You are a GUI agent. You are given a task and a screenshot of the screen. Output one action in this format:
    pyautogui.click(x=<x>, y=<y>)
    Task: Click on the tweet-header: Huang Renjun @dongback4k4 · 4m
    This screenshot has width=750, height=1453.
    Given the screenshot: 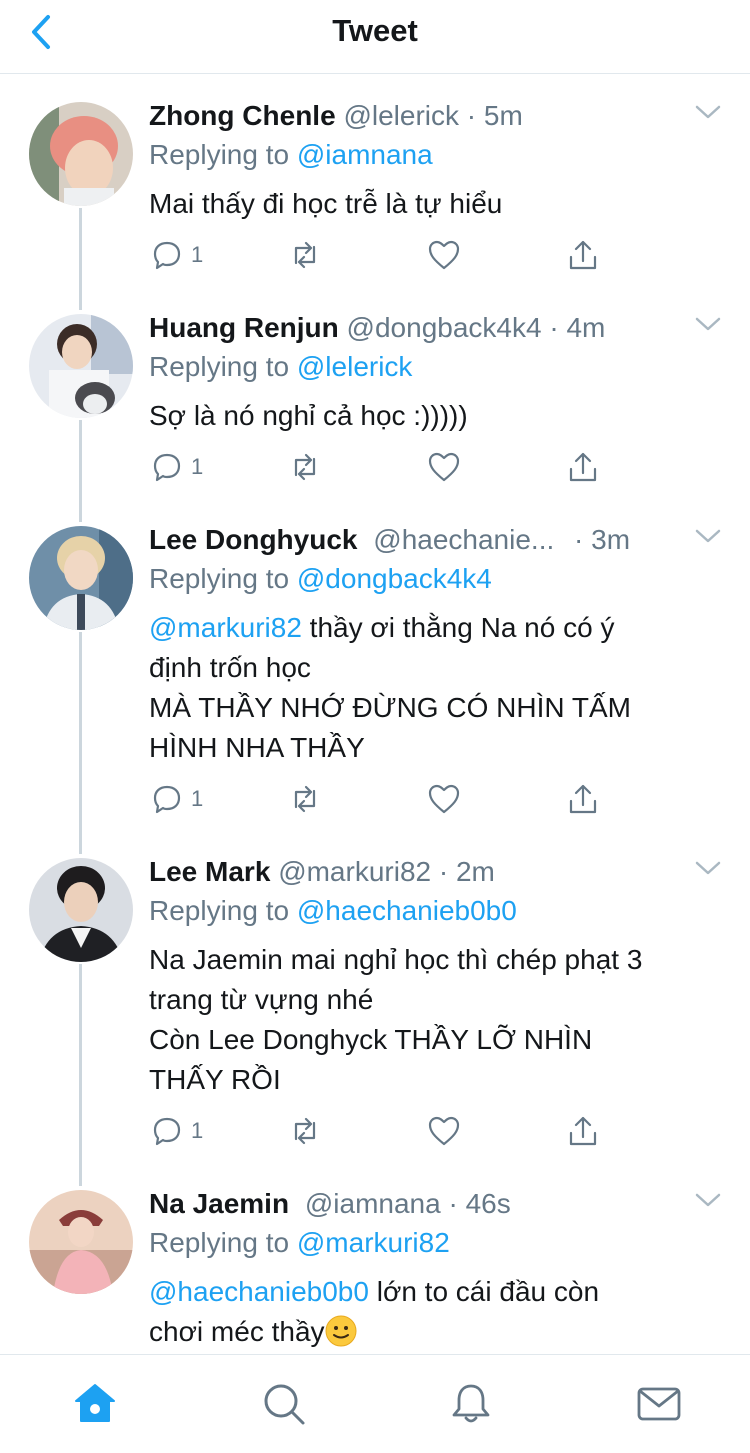 What is the action you would take?
    pyautogui.click(x=419, y=328)
    